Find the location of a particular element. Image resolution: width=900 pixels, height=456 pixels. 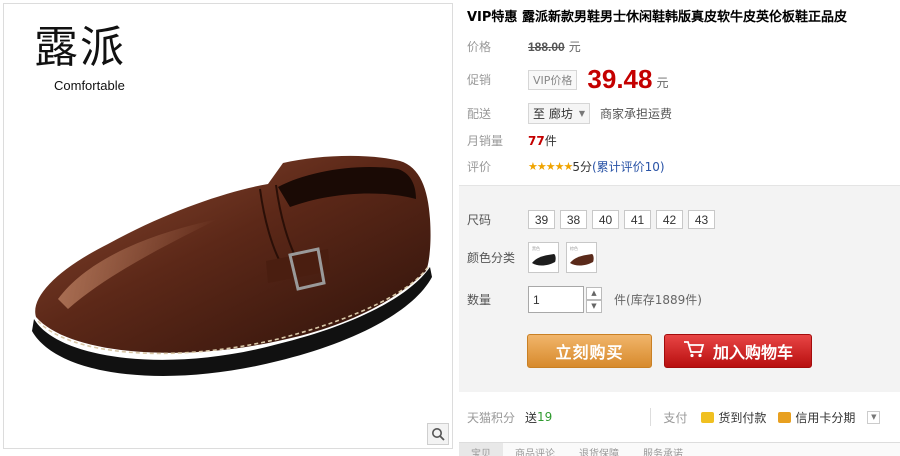

points-label: 天猫积分 is located at coordinates (491, 417).